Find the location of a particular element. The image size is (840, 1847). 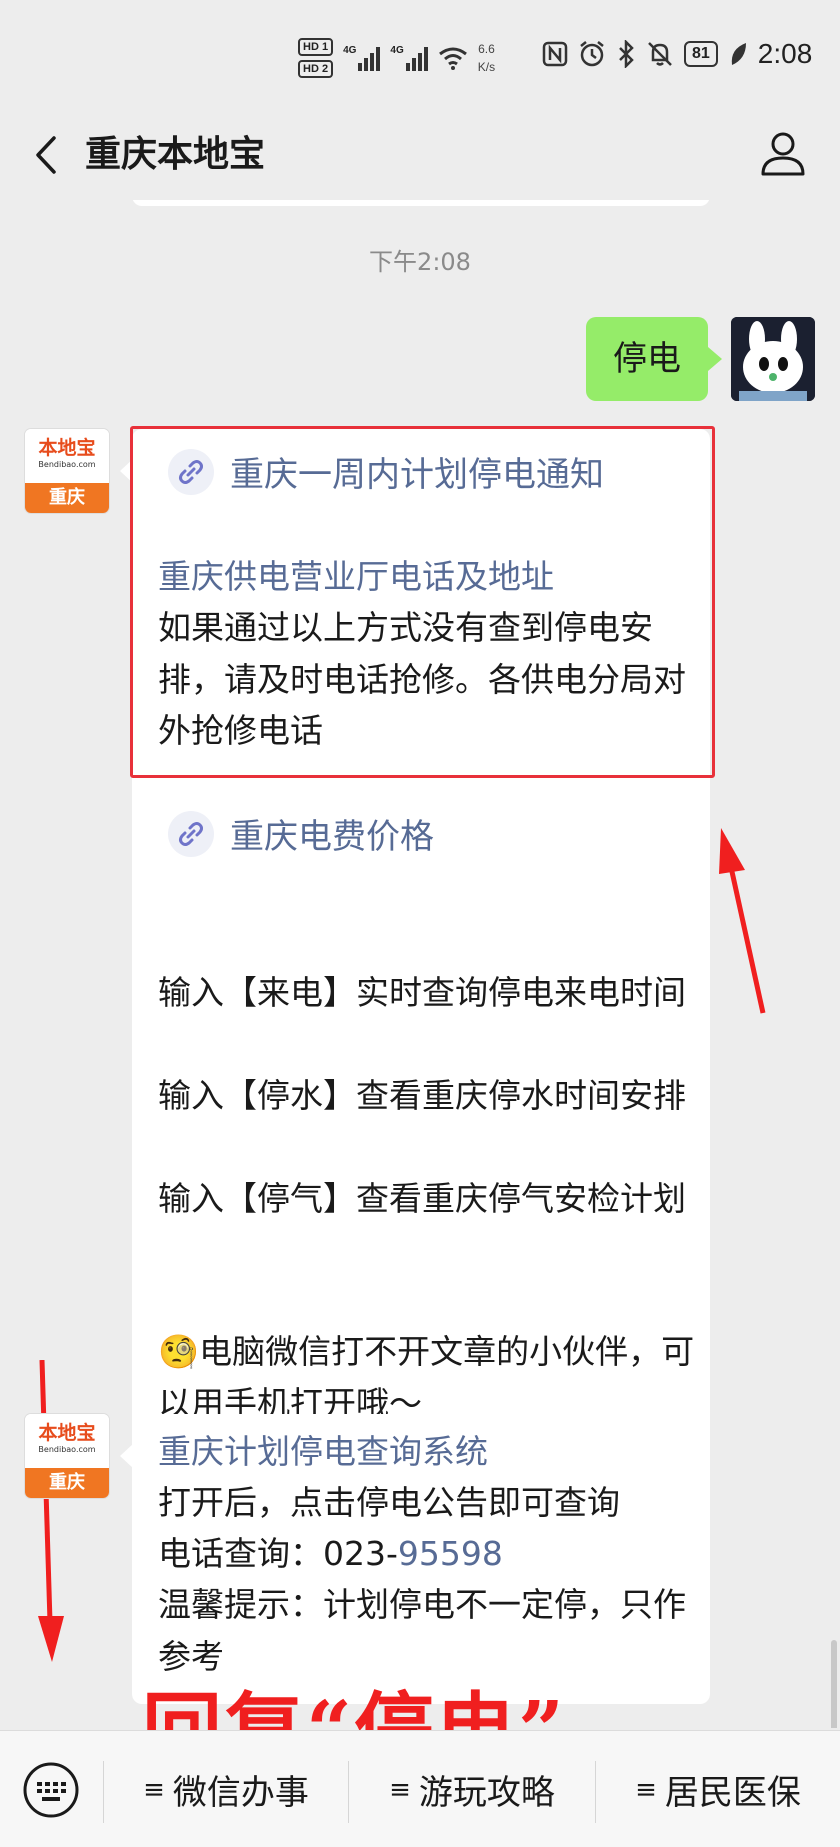

keyword-power-line: 输入【来电】实时查询停电来电时间 is located at coordinates (422, 992).